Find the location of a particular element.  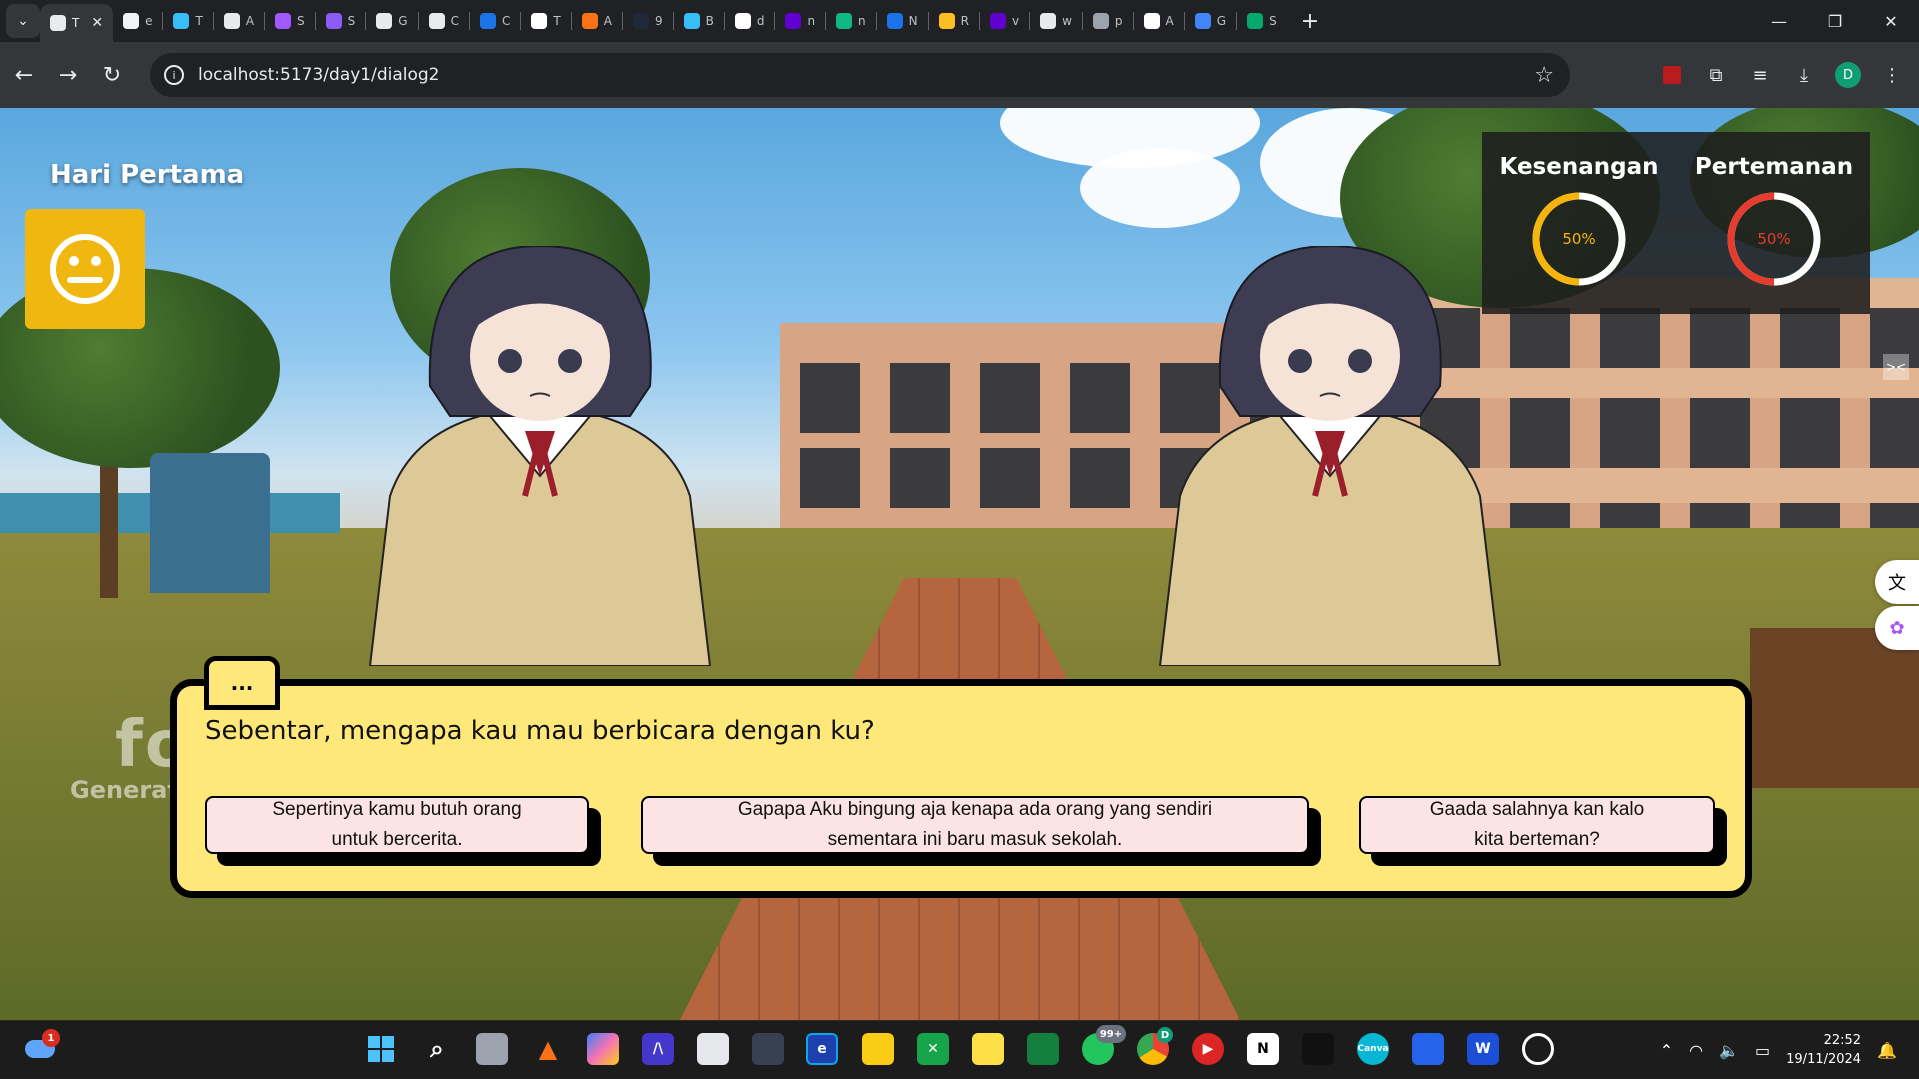

microsoft-store-icon is located at coordinates (713, 1049).